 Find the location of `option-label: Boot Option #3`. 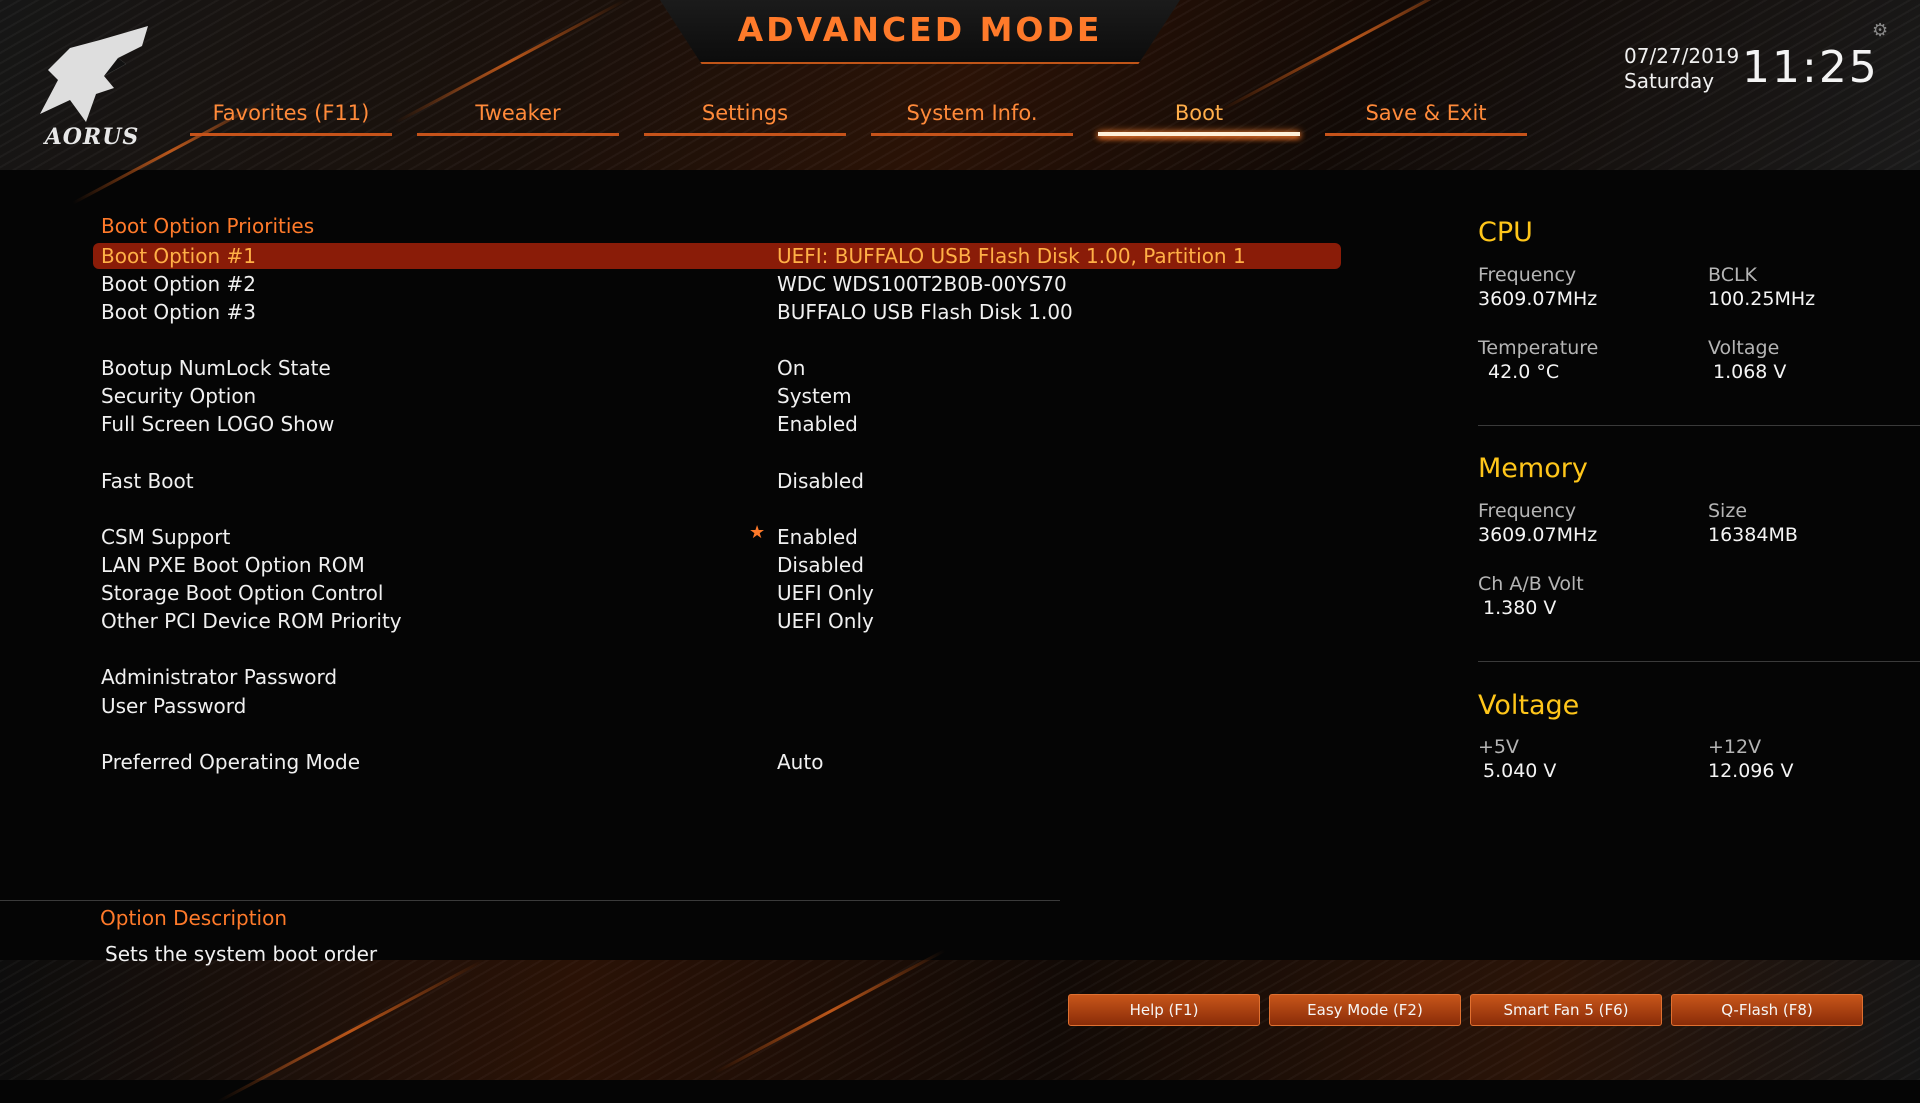

option-label: Boot Option #3 is located at coordinates (178, 312).